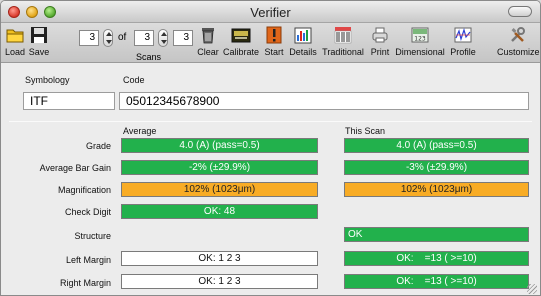 Image resolution: width=541 pixels, height=296 pixels. Describe the element at coordinates (149, 57) in the screenshot. I see `scans-label: Scans` at that location.